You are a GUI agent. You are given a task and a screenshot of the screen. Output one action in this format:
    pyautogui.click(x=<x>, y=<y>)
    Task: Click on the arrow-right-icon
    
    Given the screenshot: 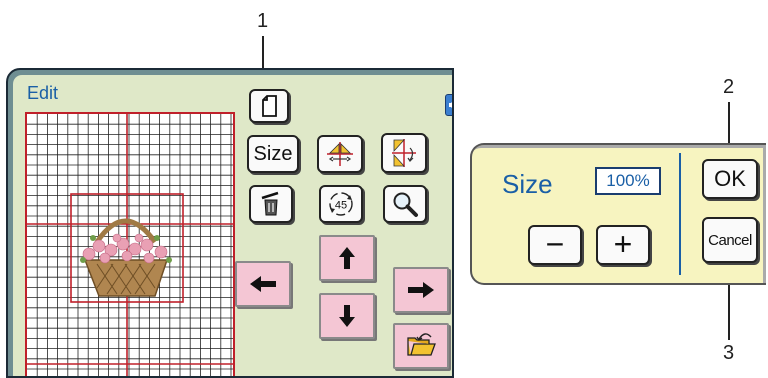 What is the action you would take?
    pyautogui.click(x=421, y=290)
    